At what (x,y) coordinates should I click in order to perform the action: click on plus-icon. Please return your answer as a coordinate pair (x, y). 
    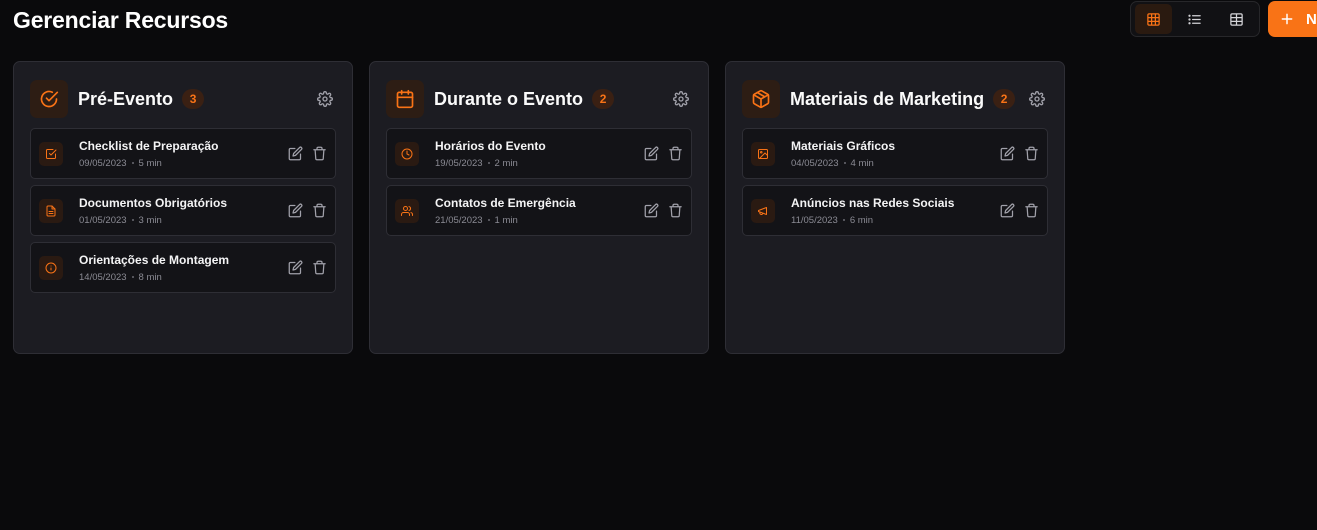
    Looking at the image, I should click on (1287, 19).